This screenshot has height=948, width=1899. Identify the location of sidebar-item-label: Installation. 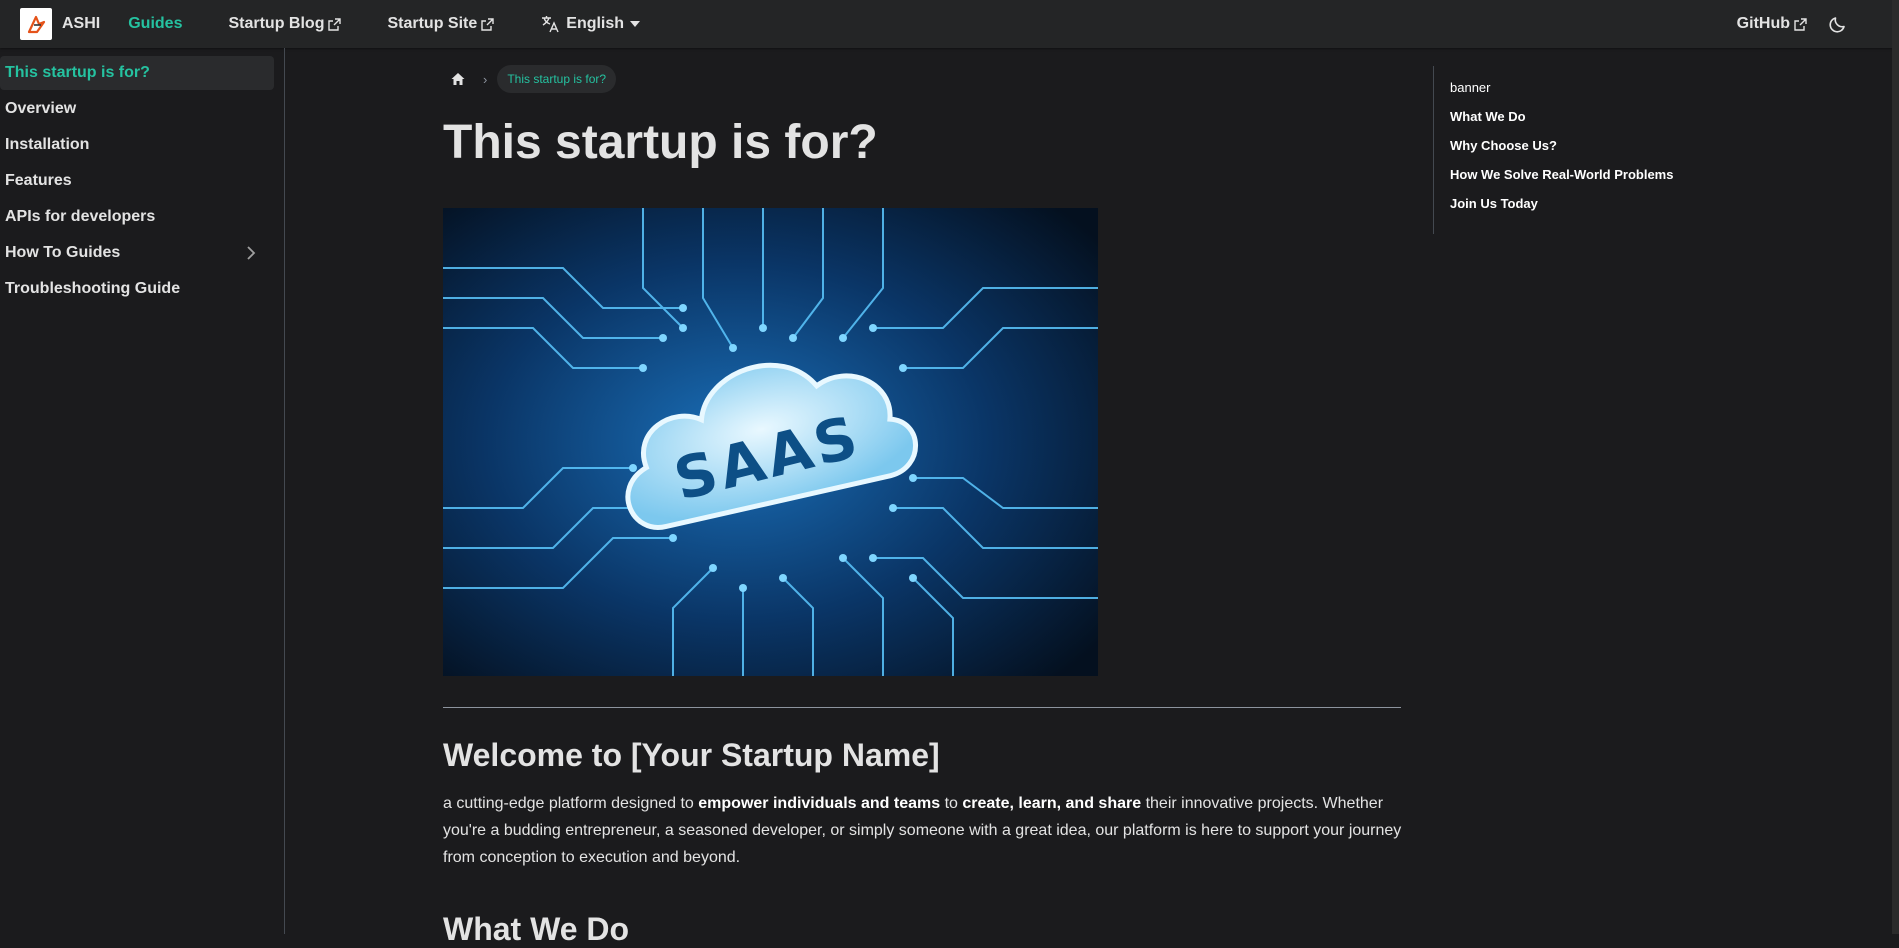
(47, 144).